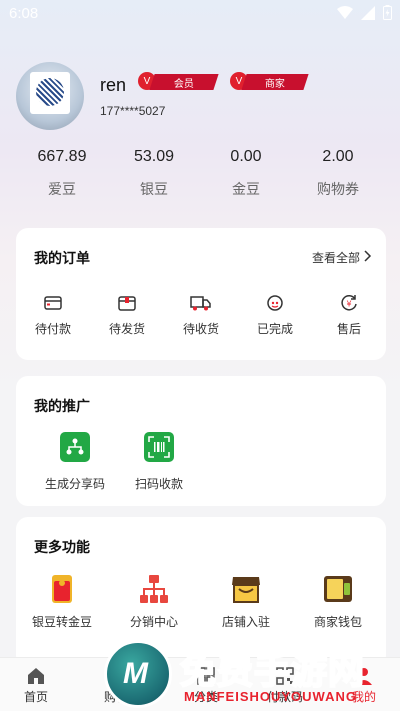  I want to click on profile-header: ren V 会员 V 商家 177****5027, so click(201, 97).